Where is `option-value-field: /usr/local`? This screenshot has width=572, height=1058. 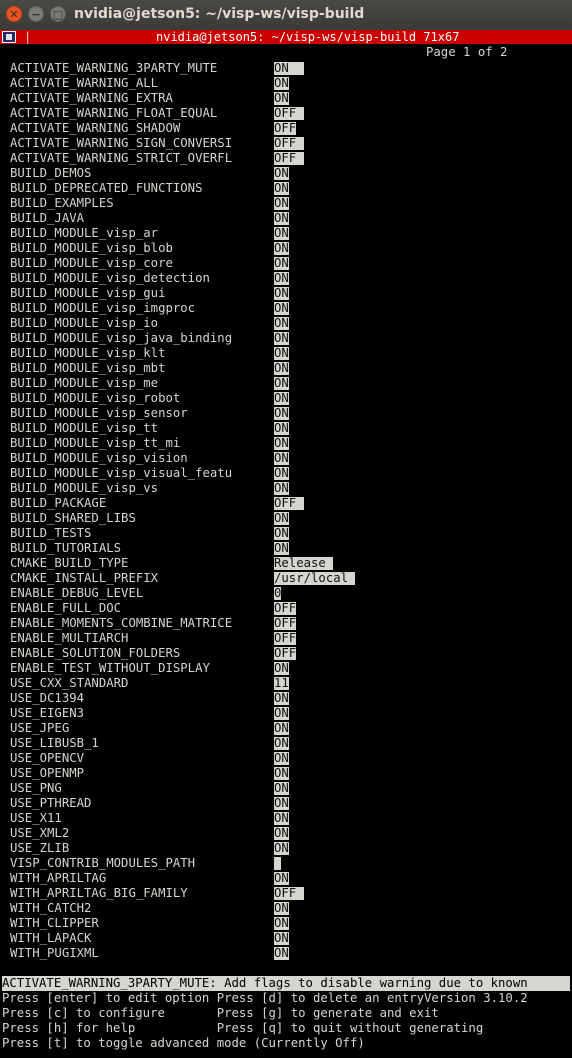 option-value-field: /usr/local is located at coordinates (315, 578).